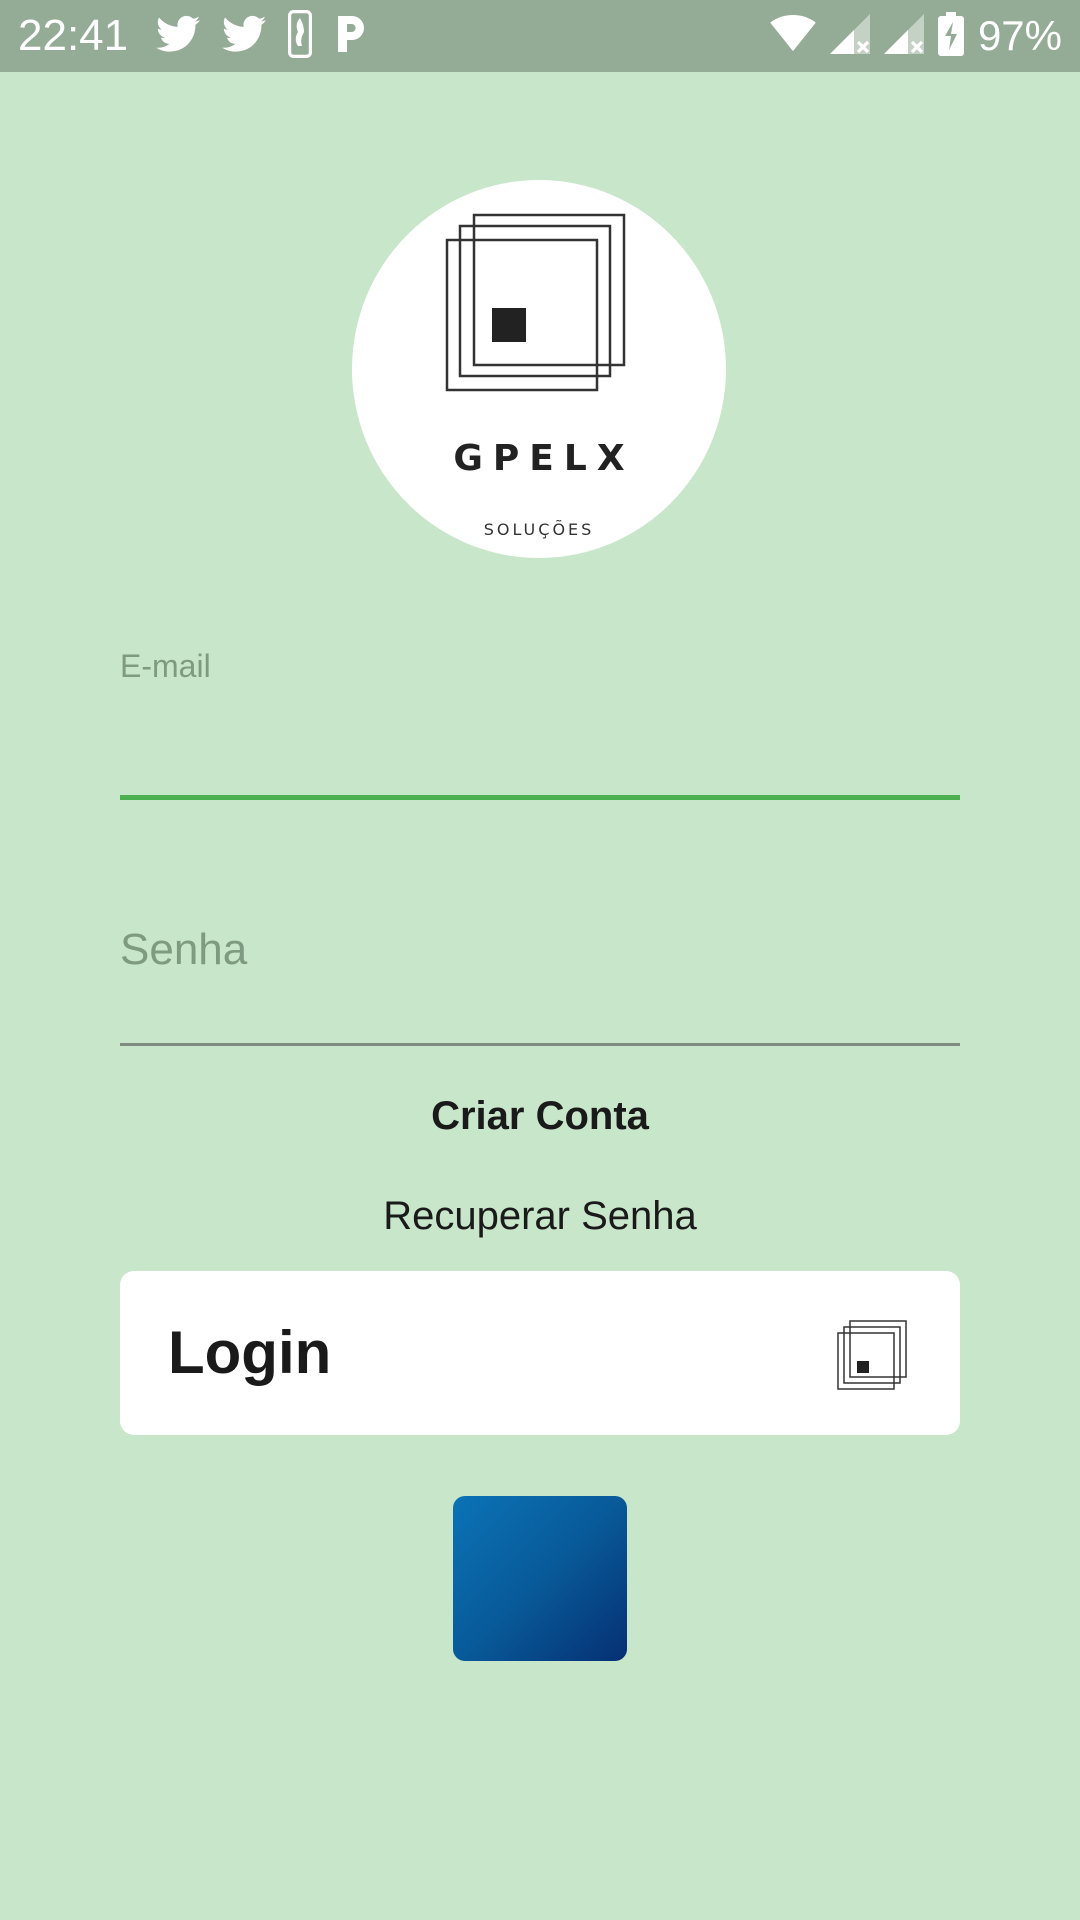 This screenshot has height=1920, width=1080. Describe the element at coordinates (165, 666) in the screenshot. I see `email-label: E-mail` at that location.